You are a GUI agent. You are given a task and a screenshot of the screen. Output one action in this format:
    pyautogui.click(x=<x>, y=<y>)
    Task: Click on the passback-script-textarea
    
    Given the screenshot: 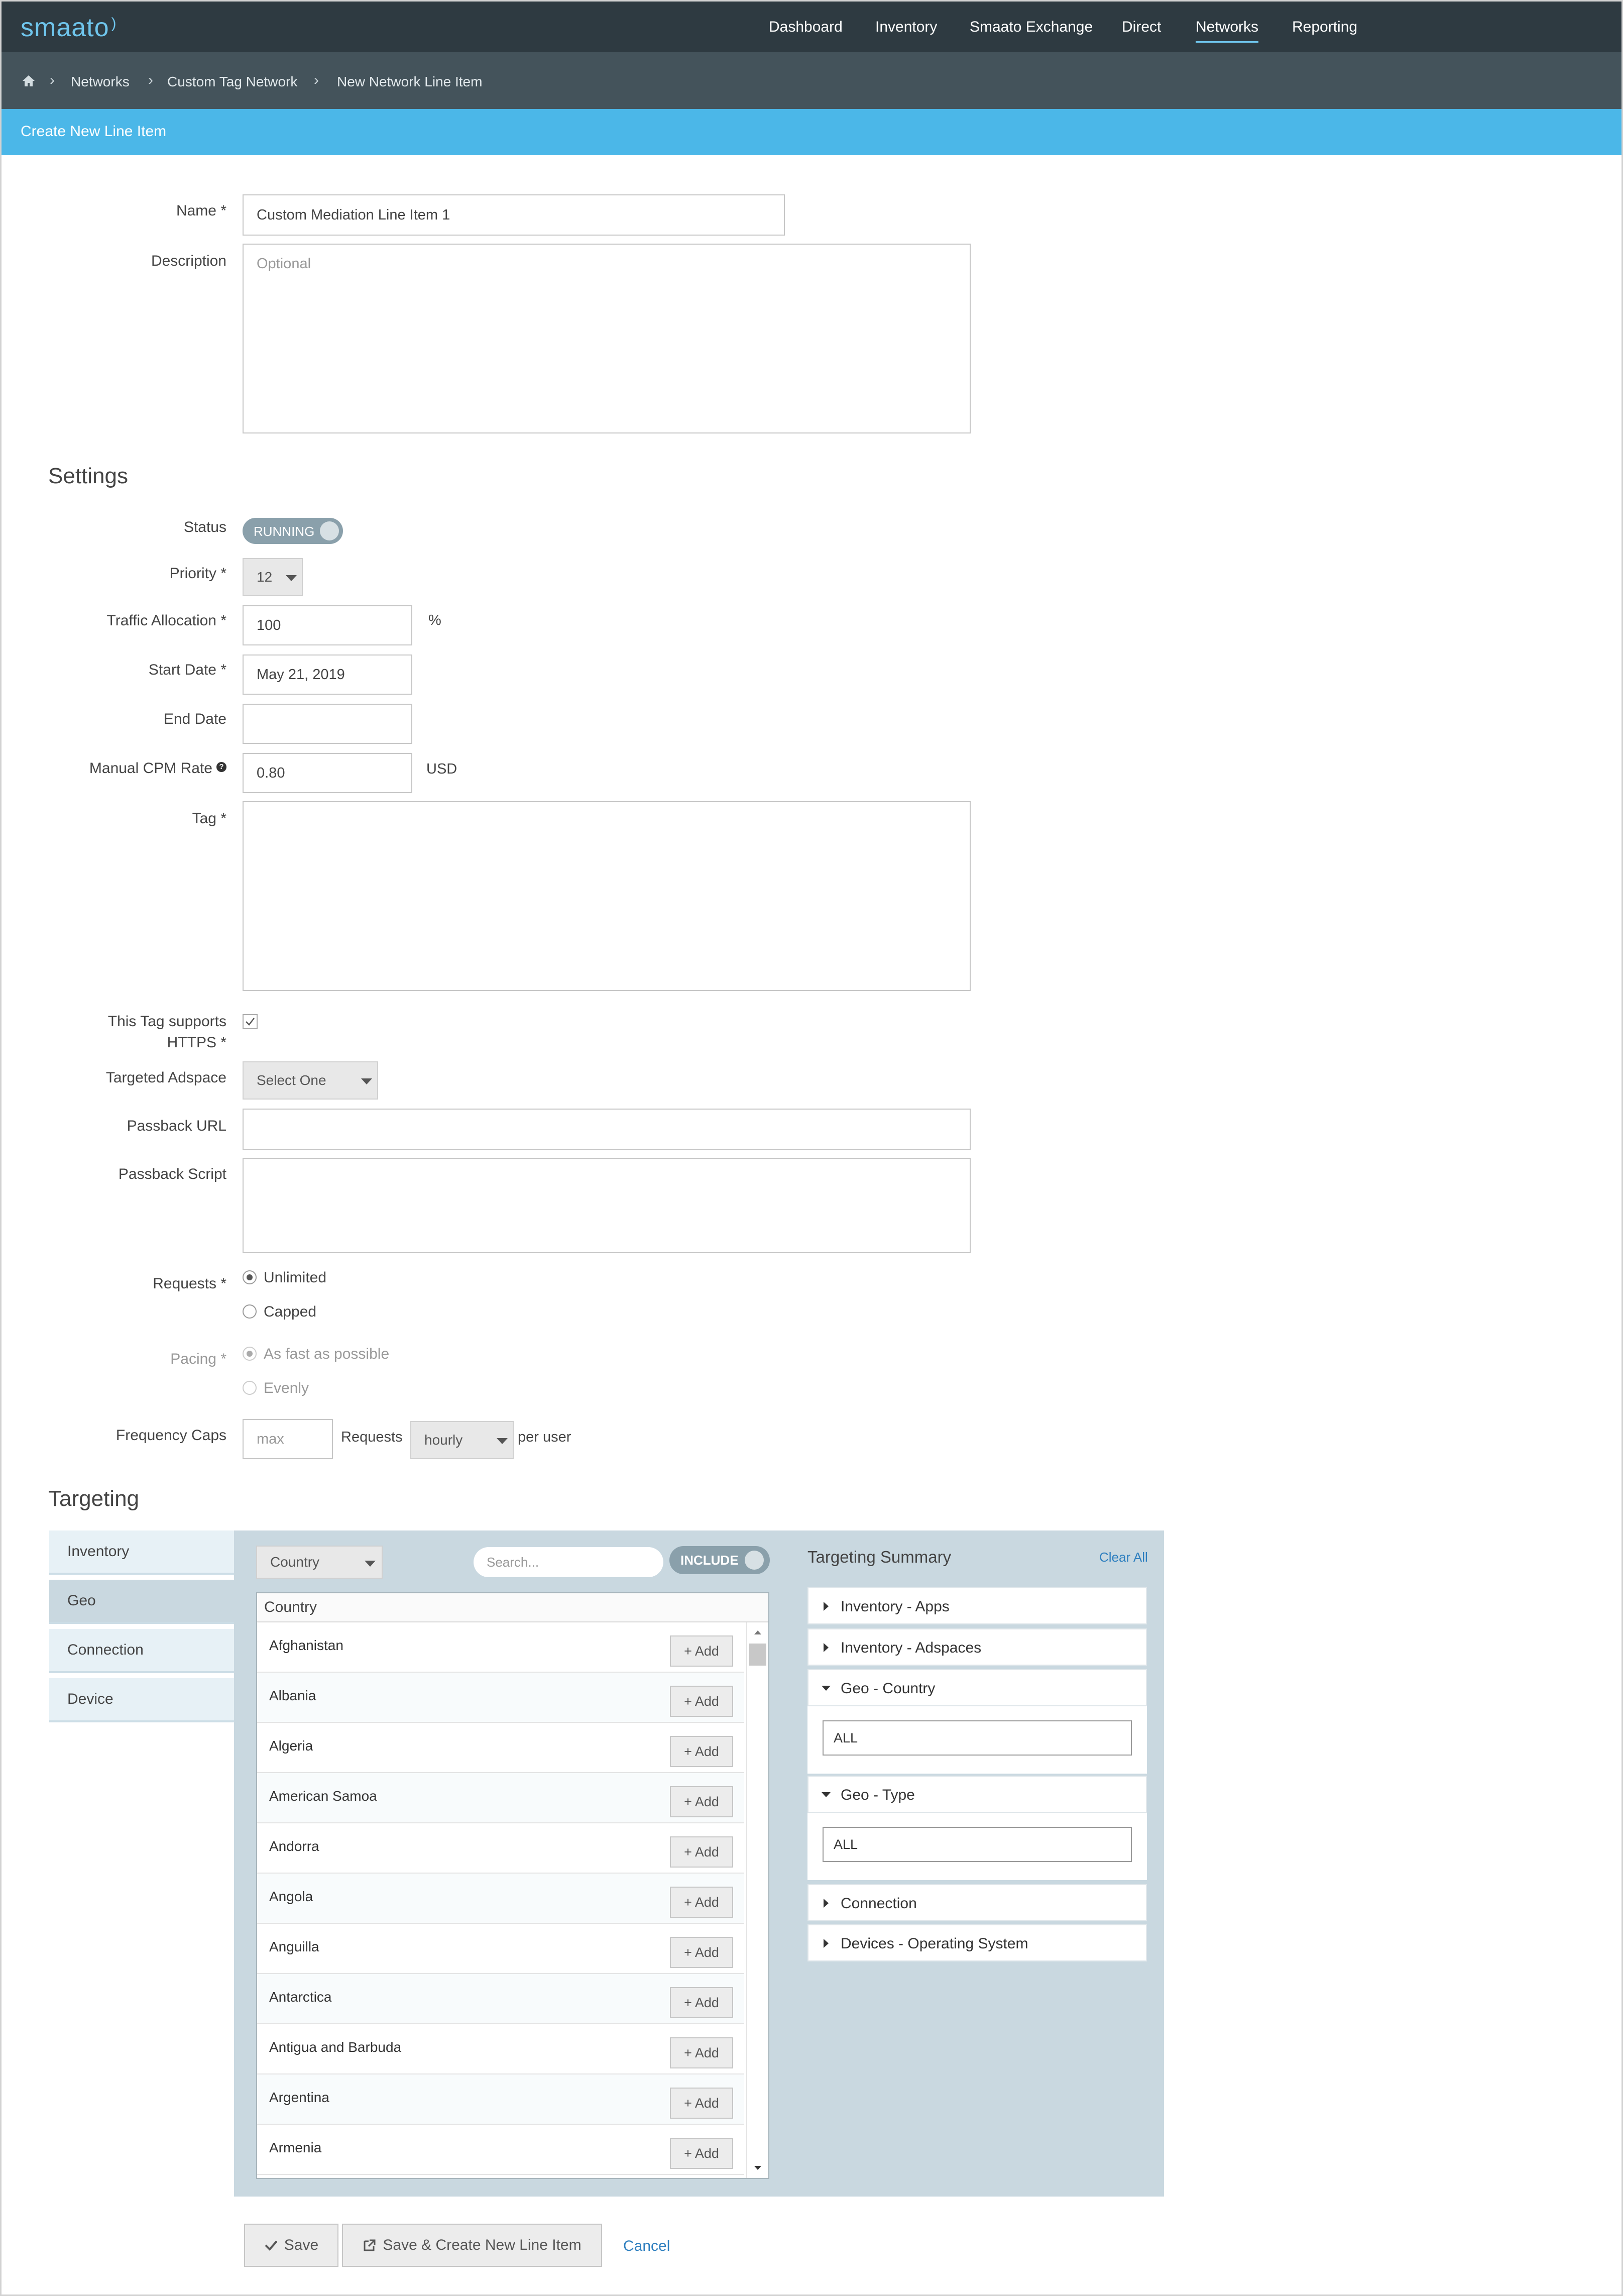 What is the action you would take?
    pyautogui.click(x=607, y=1205)
    